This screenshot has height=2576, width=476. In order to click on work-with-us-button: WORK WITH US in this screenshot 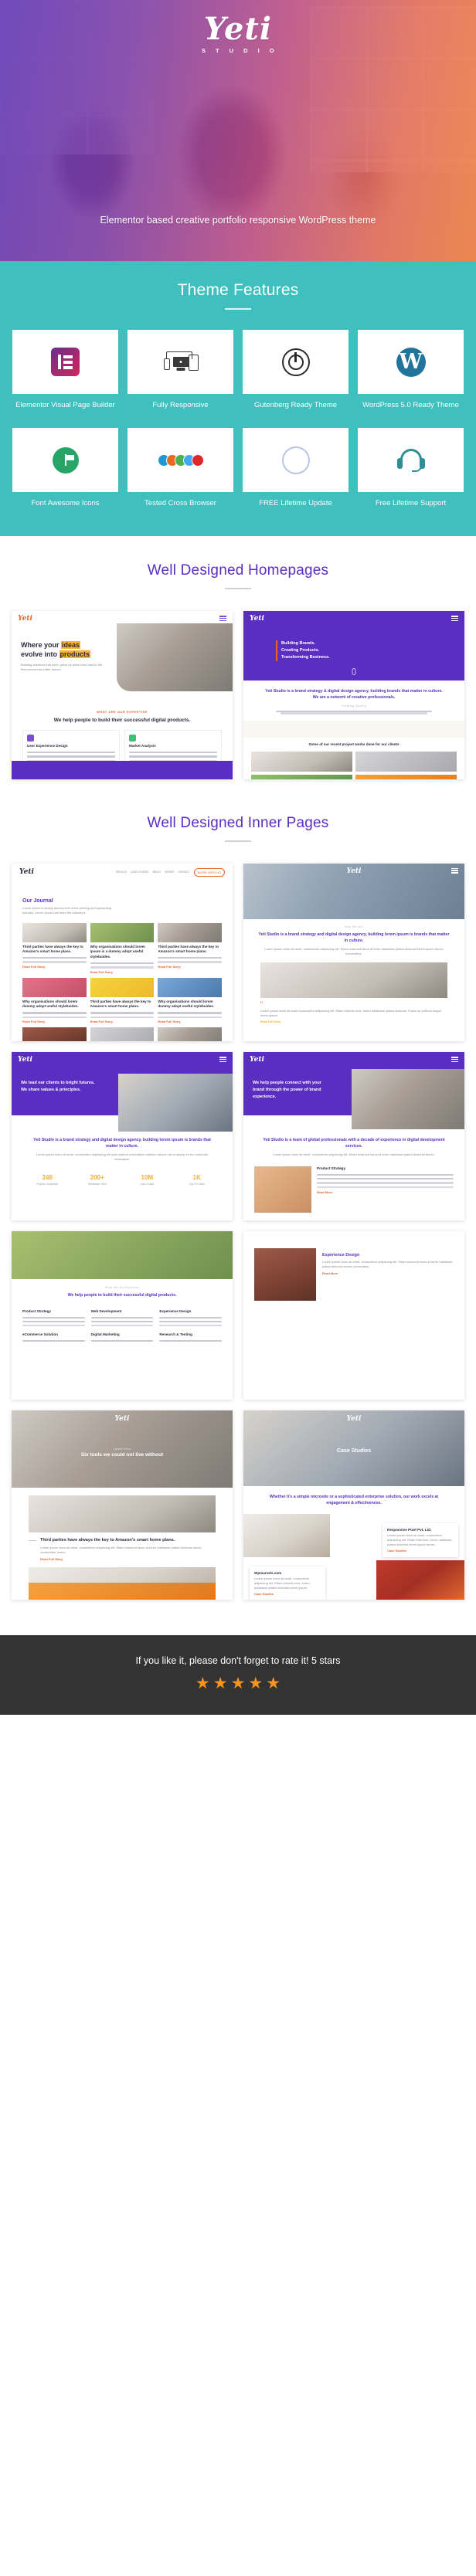, I will do `click(209, 872)`.